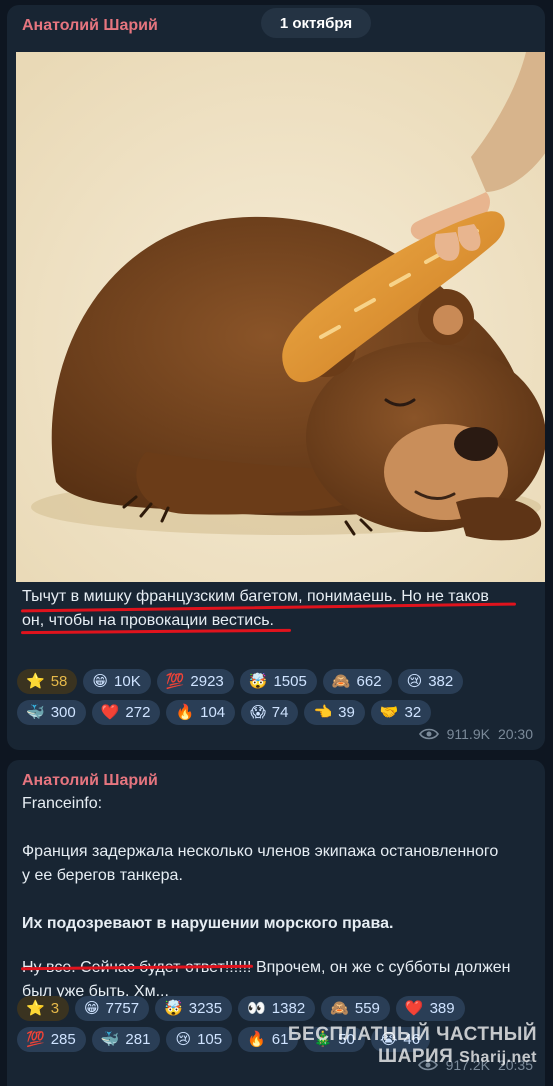 This screenshot has height=1086, width=553. Describe the element at coordinates (62, 803) in the screenshot. I see `post-source: Franceinfo:` at that location.